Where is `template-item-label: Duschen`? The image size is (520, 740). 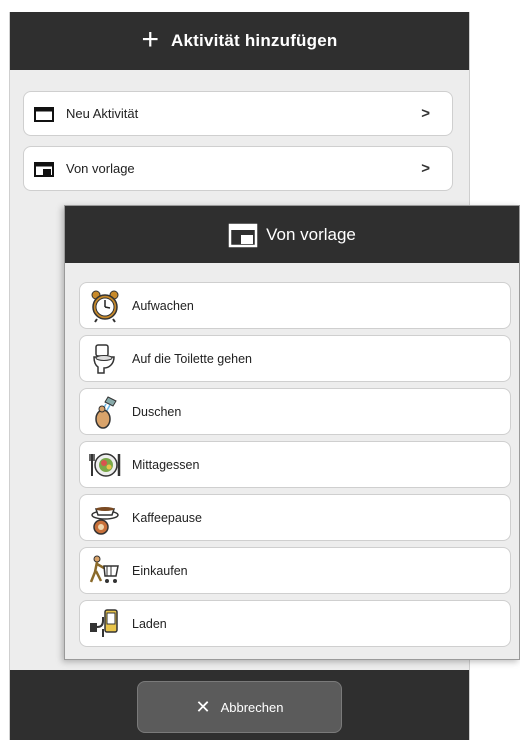 template-item-label: Duschen is located at coordinates (157, 411).